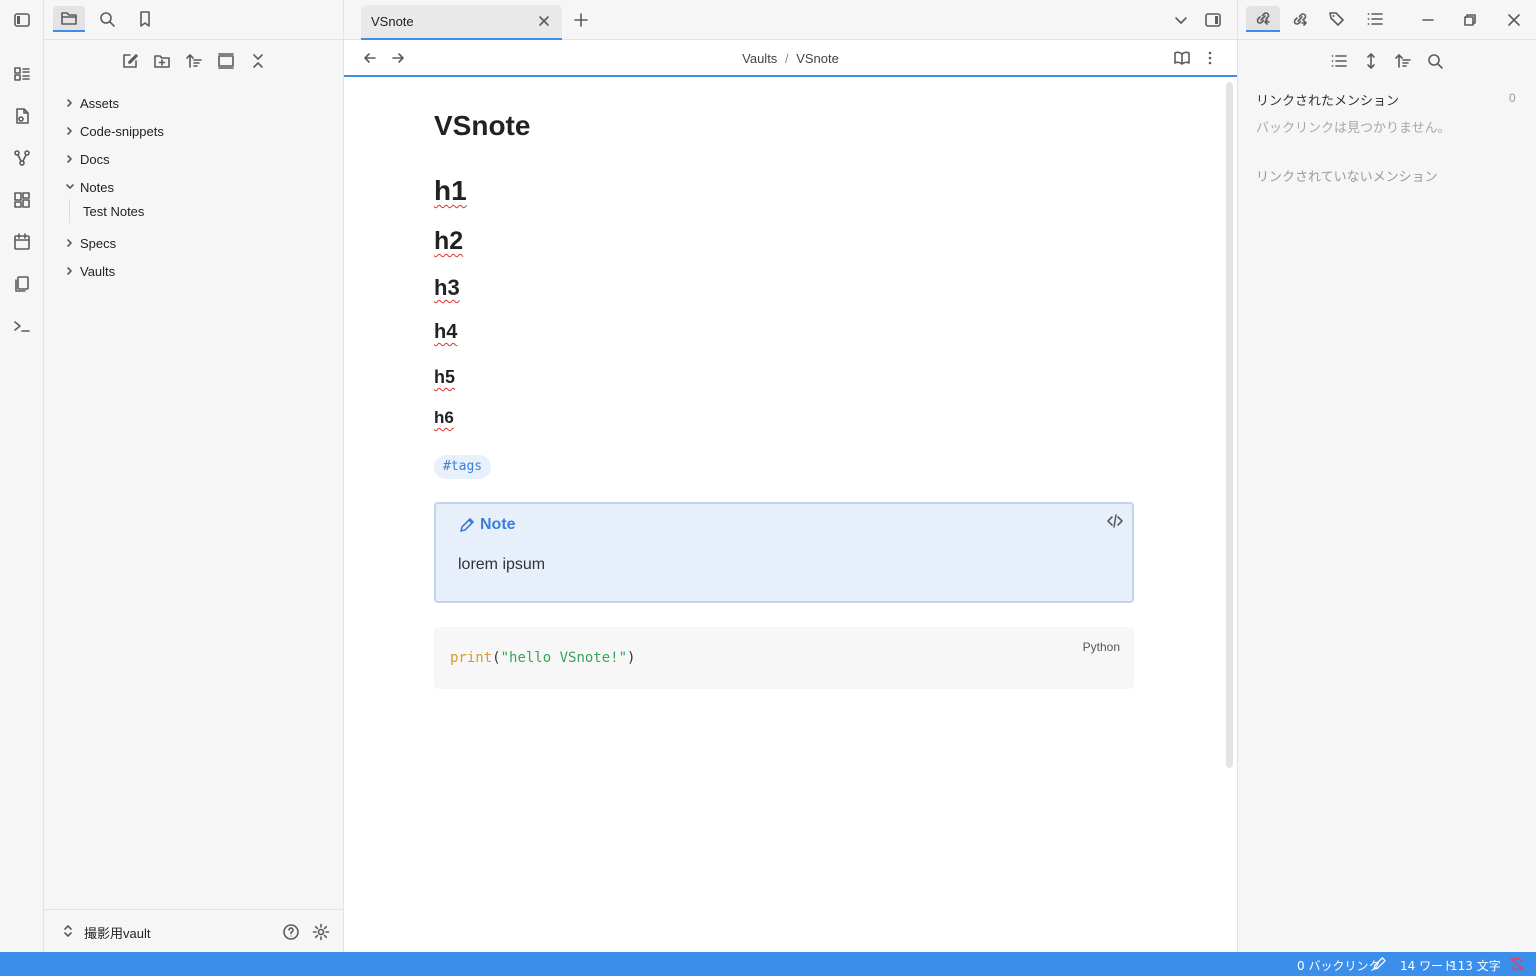 This screenshot has height=976, width=1536. I want to click on vault-name: 撮影用vault, so click(117, 932).